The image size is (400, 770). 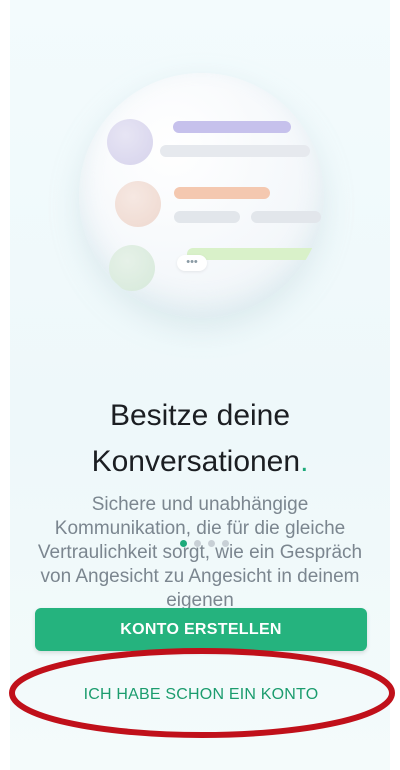 I want to click on title-line-2: Konversationen., so click(x=200, y=462).